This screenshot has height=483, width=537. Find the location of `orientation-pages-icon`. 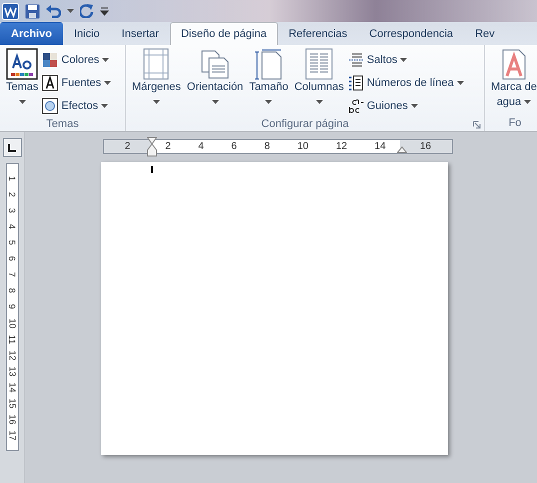

orientation-pages-icon is located at coordinates (215, 64).